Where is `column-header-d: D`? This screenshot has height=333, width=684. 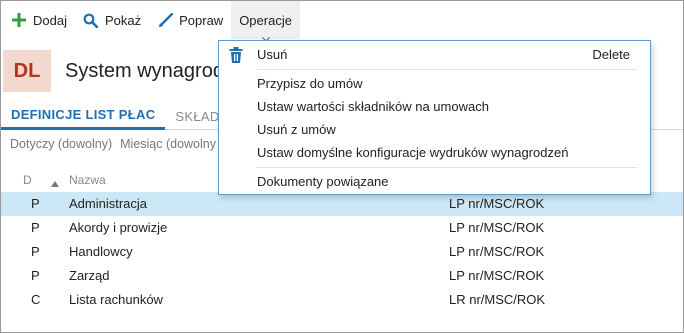
column-header-d: D is located at coordinates (27, 180).